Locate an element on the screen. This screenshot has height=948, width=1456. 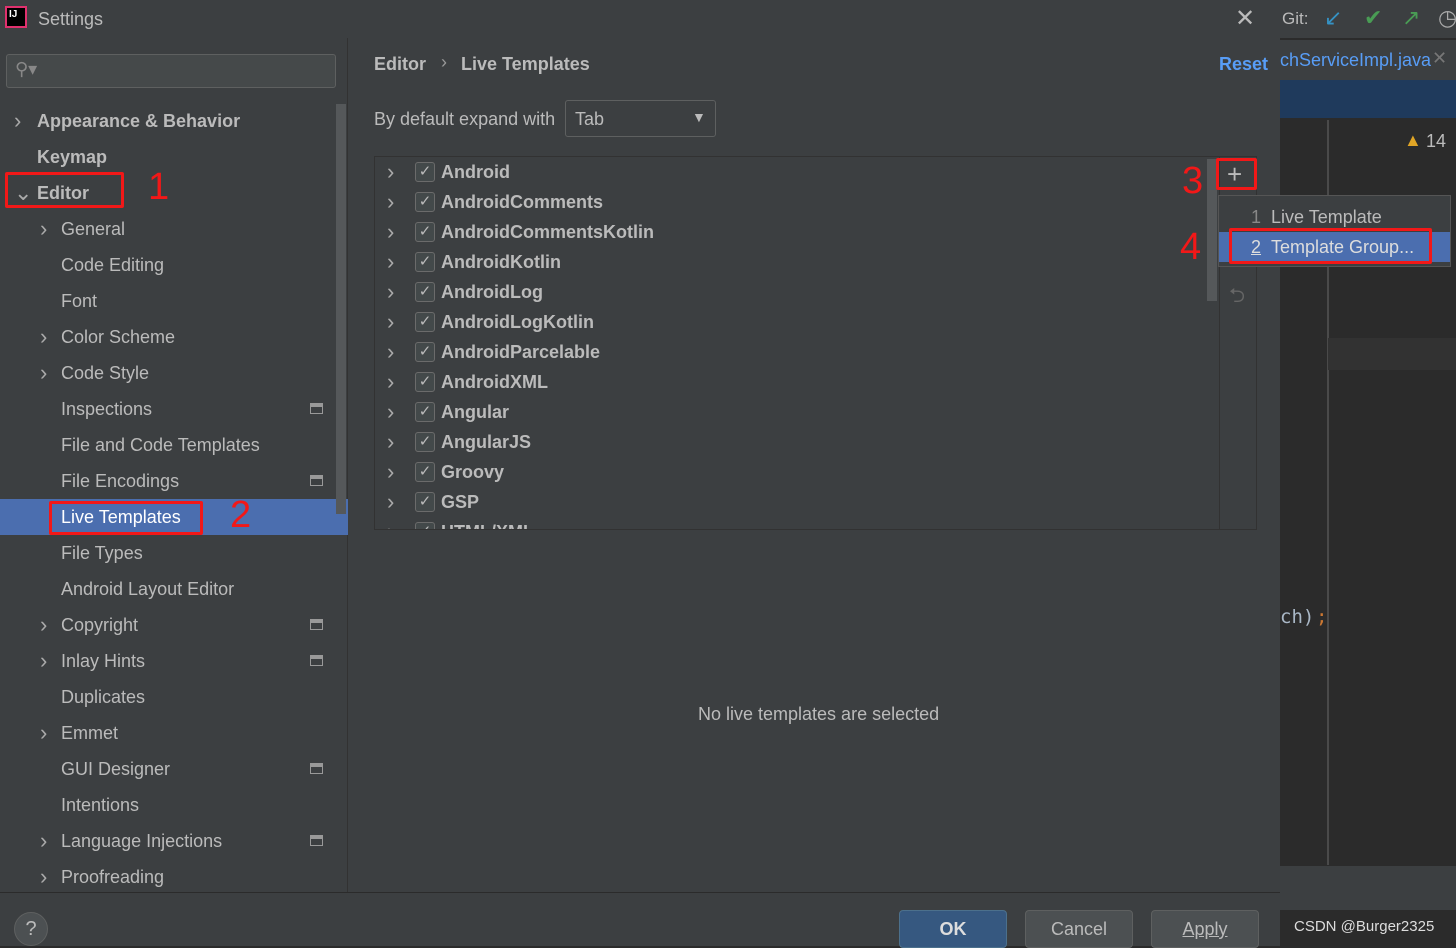
template-group-label: AndroidKotlin is located at coordinates (501, 262).